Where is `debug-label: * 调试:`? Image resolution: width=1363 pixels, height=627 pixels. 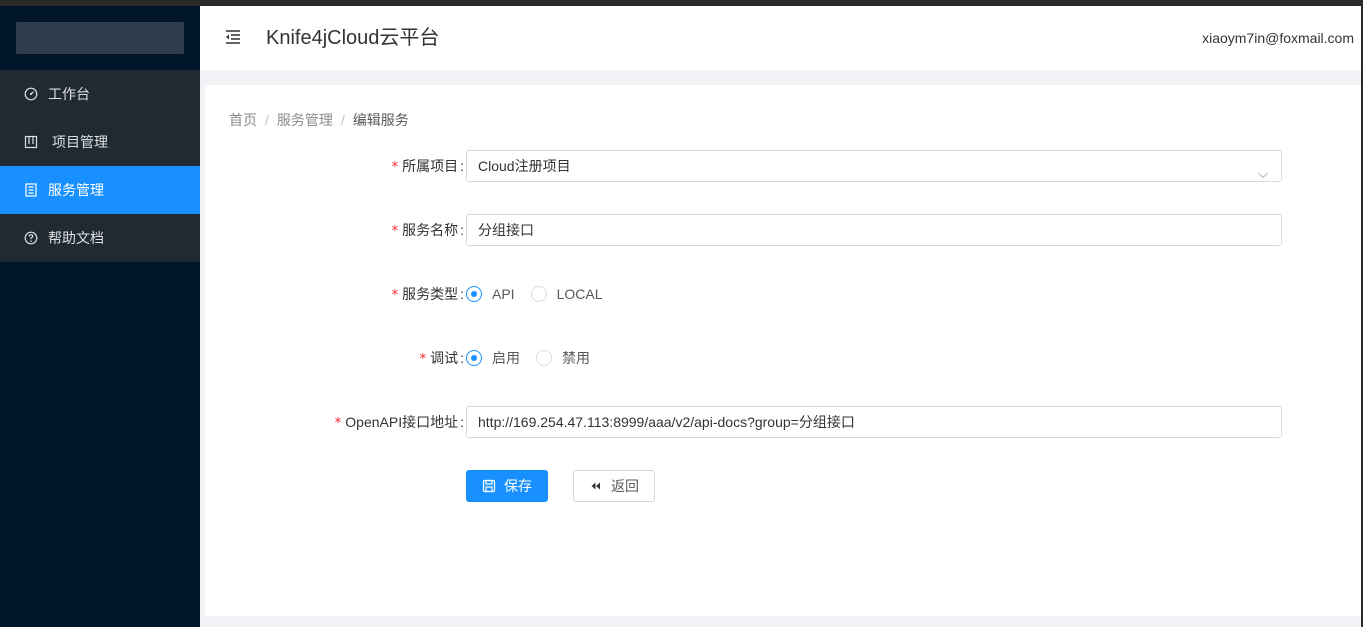 debug-label: * 调试: is located at coordinates (441, 358).